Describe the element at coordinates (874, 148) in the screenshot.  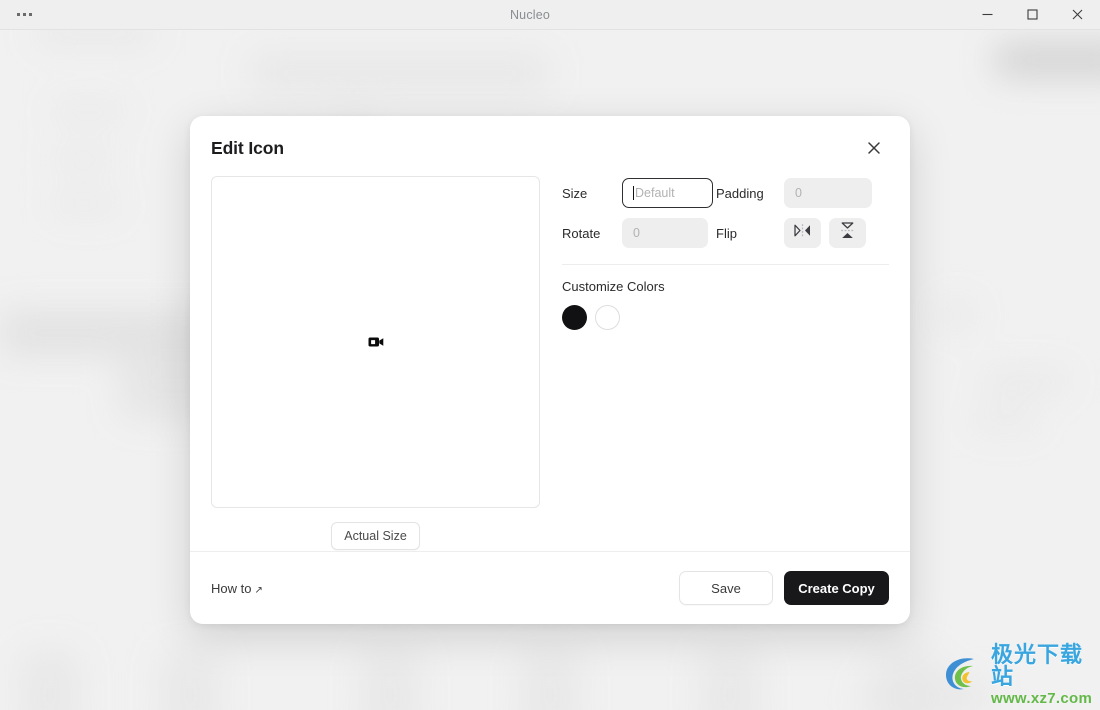
I see `close-icon` at that location.